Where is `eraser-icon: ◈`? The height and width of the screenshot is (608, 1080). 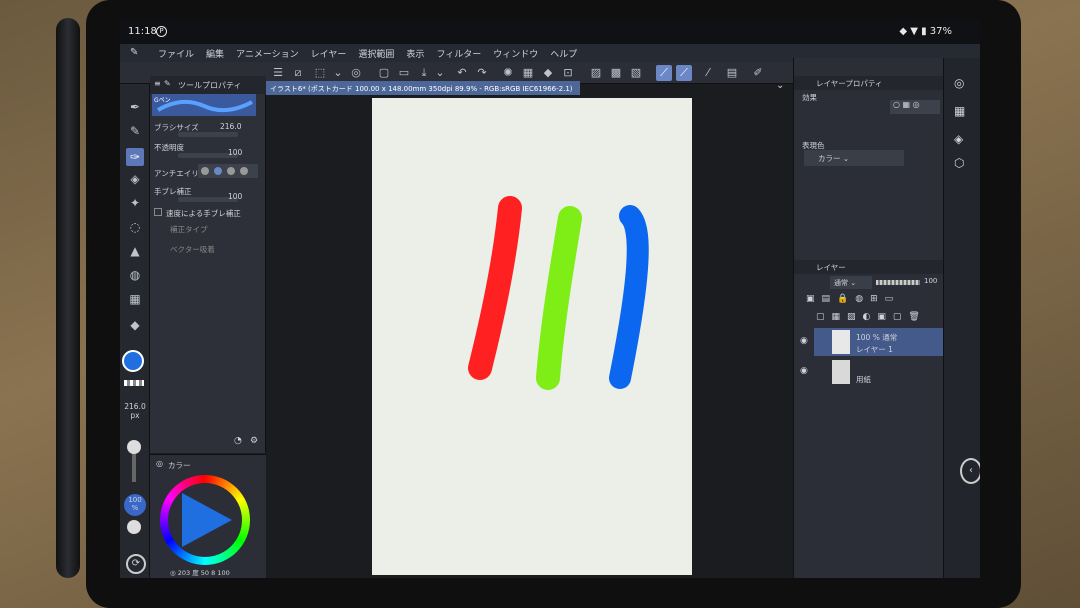 eraser-icon: ◈ is located at coordinates (135, 179).